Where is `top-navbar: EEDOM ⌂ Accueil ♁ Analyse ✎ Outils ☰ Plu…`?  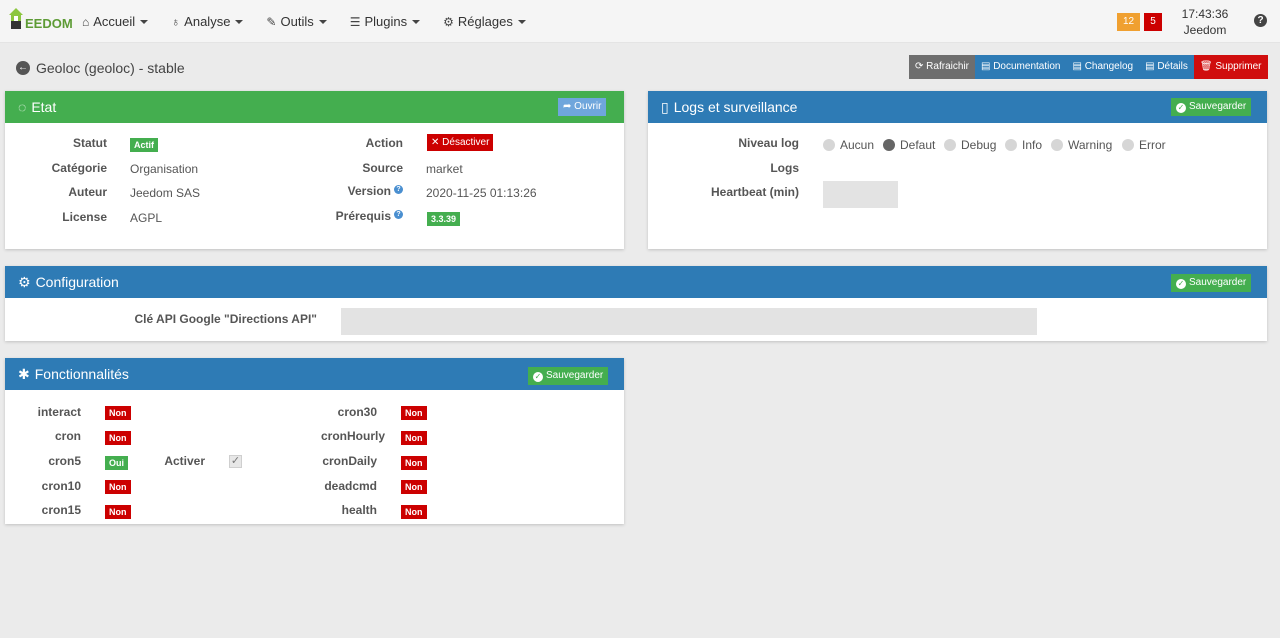 top-navbar: EEDOM ⌂ Accueil ♁ Analyse ✎ Outils ☰ Plu… is located at coordinates (640, 21).